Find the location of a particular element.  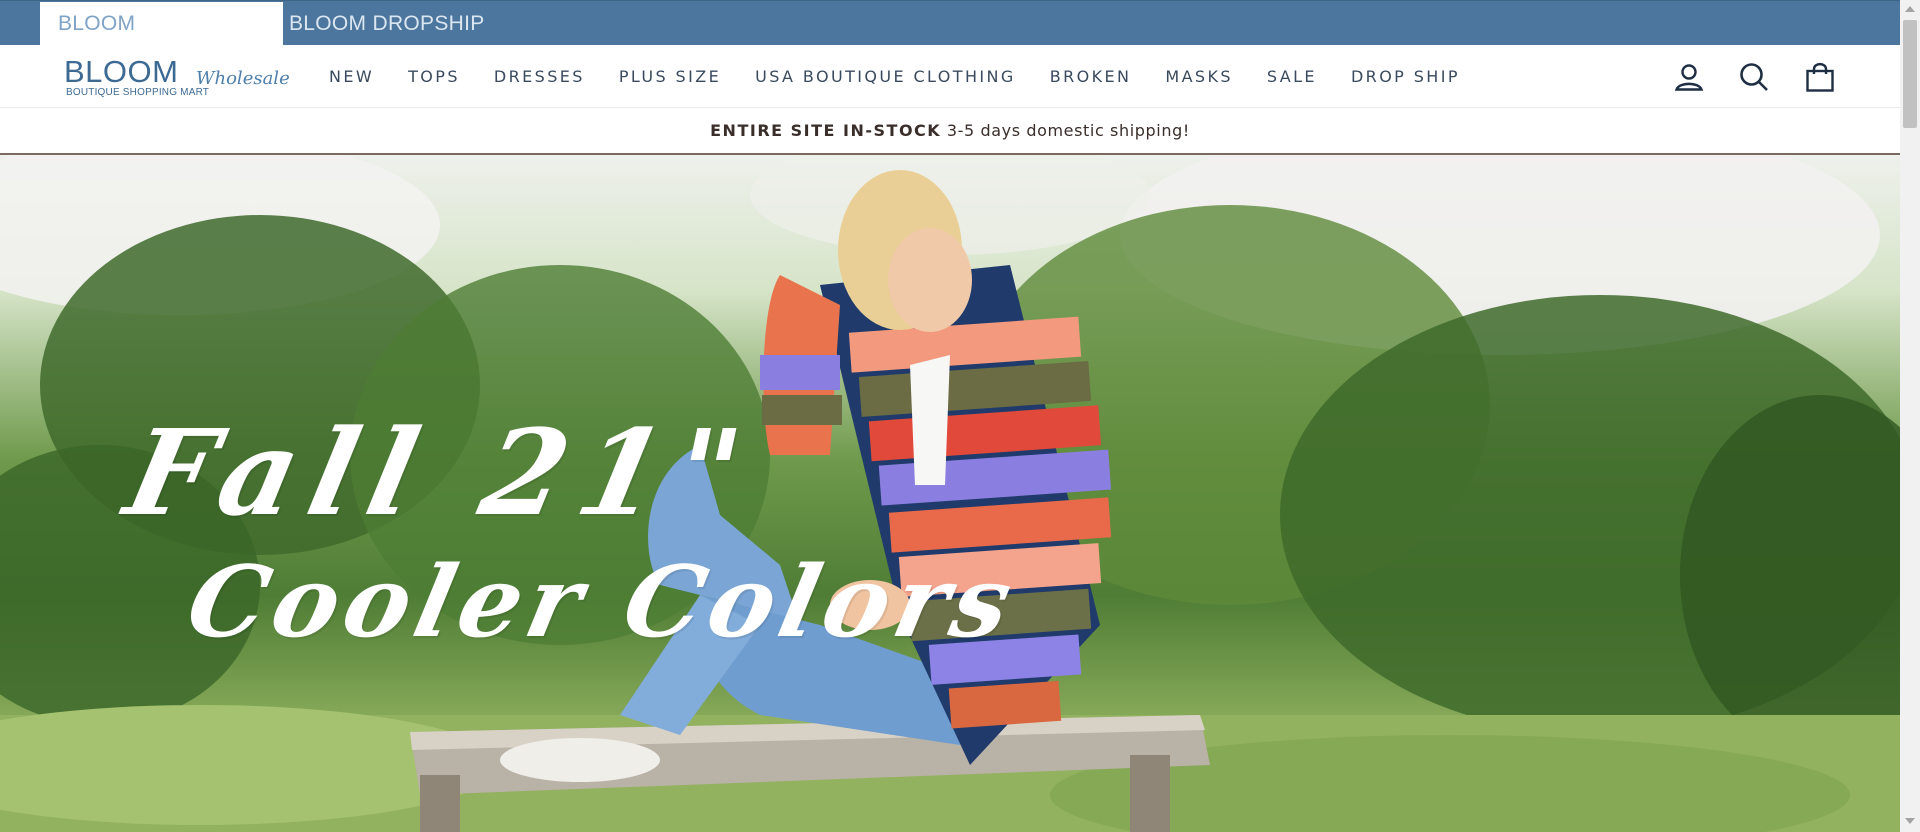

nav-item-sale: SALE is located at coordinates (1292, 76).